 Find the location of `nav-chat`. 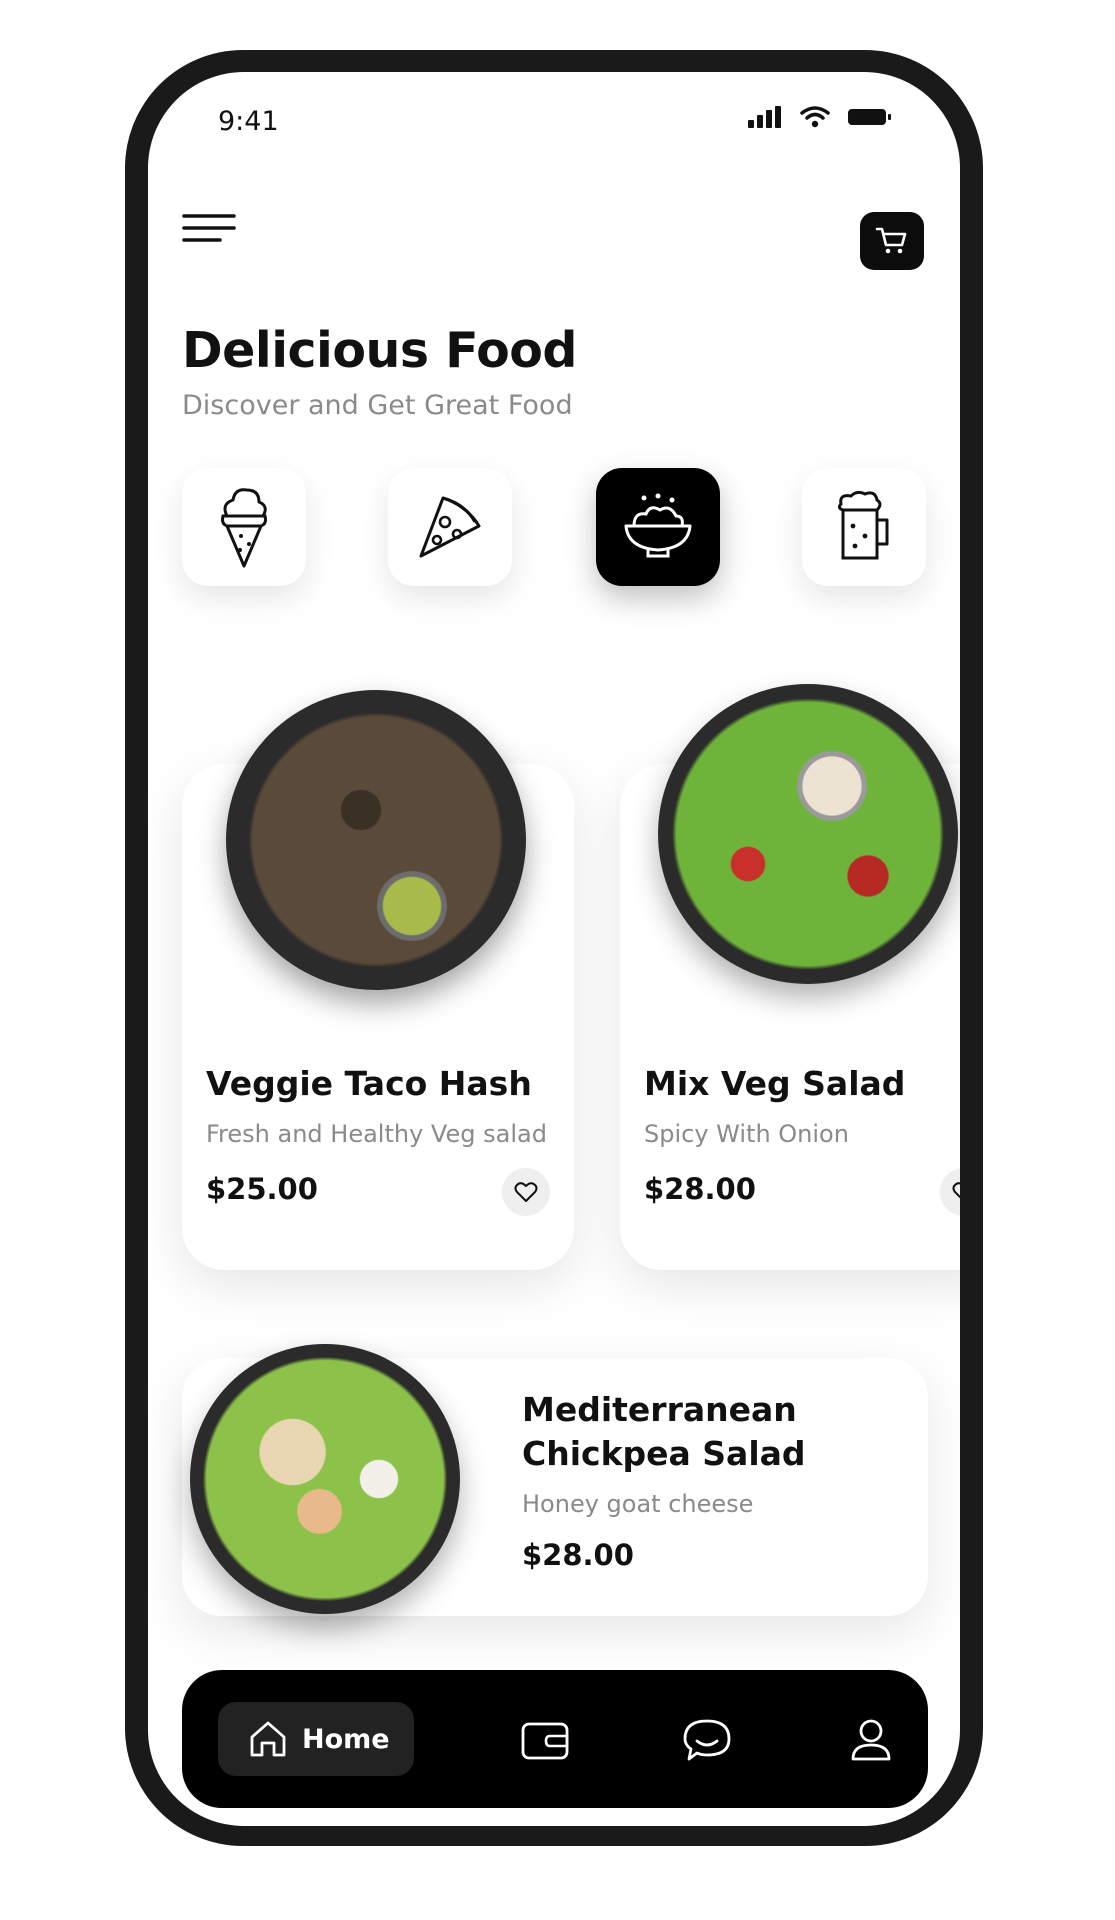

nav-chat is located at coordinates (707, 1740).